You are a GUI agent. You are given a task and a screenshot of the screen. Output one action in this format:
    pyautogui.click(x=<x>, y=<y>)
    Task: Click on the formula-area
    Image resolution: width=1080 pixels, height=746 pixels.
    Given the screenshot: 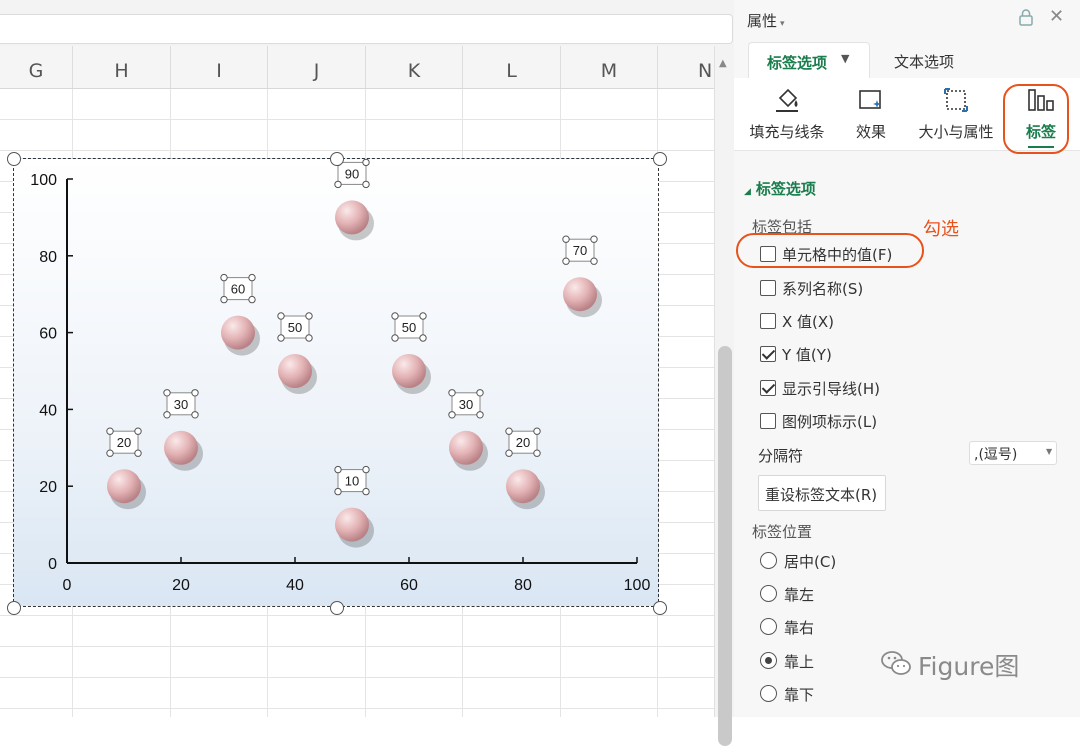 What is the action you would take?
    pyautogui.click(x=370, y=23)
    